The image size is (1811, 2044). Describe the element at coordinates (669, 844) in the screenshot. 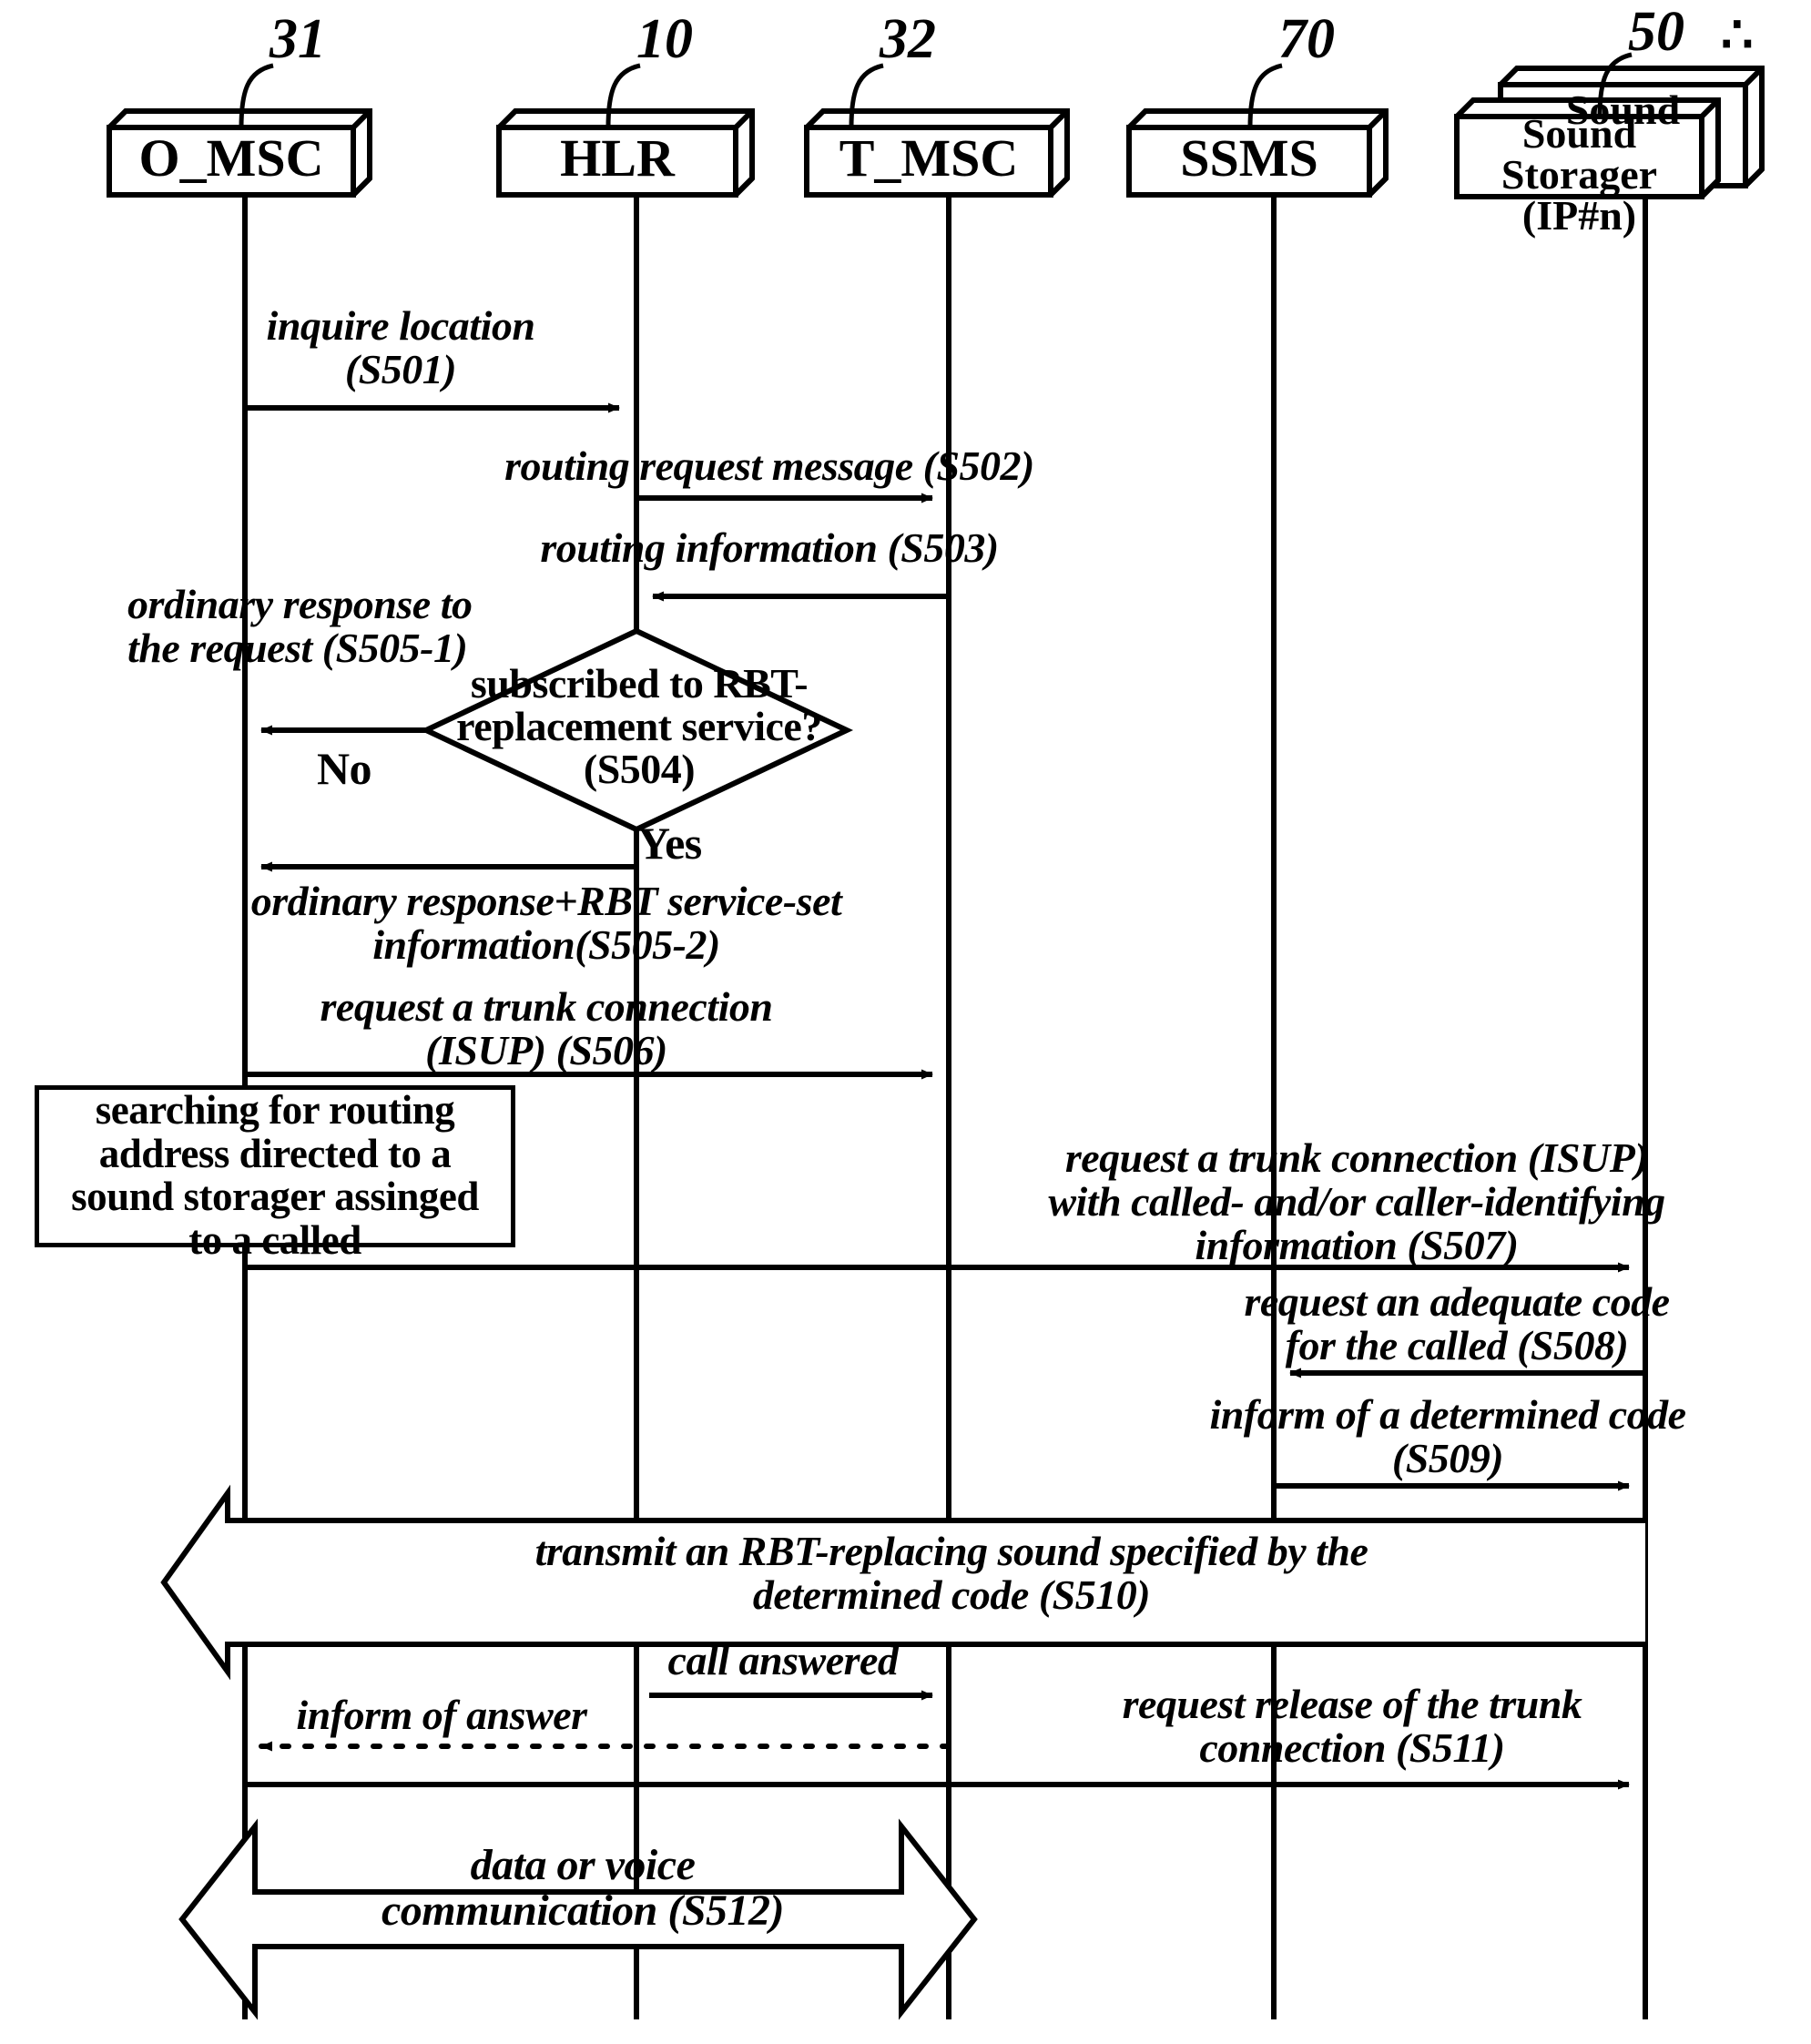

I see `decision-yes-label: Yes` at that location.